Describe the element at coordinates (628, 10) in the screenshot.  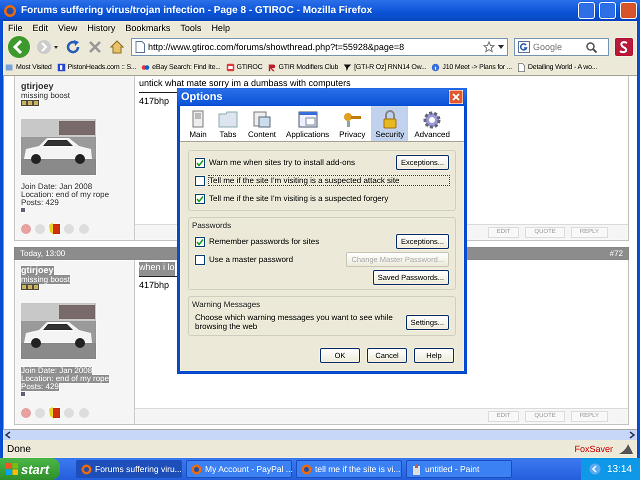
I see `close-button` at that location.